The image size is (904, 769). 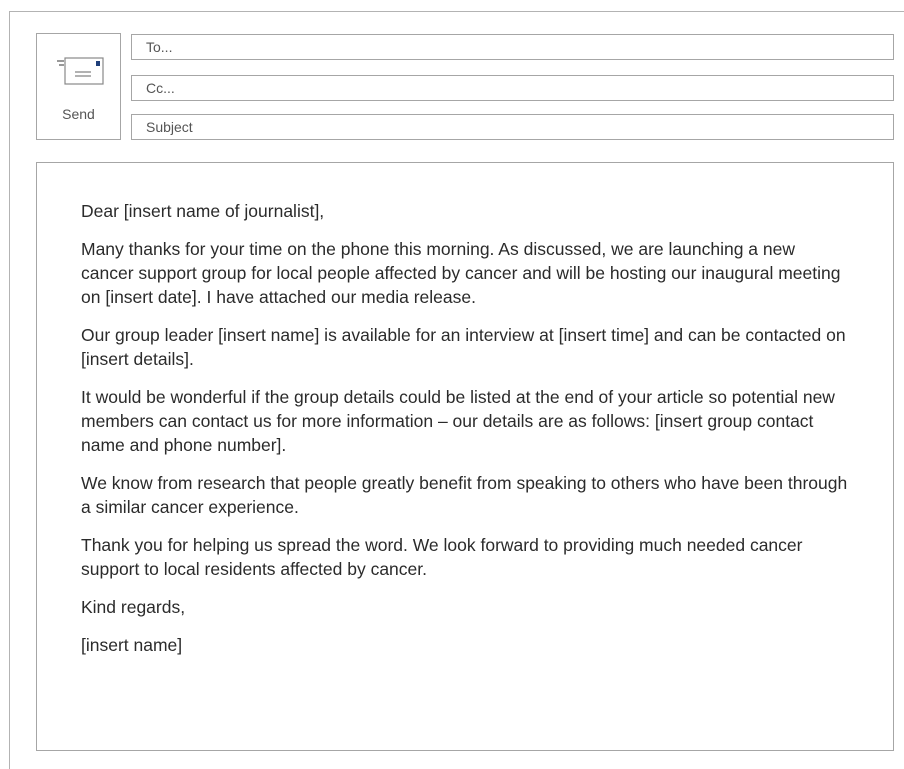 I want to click on cc-field, so click(x=512, y=88).